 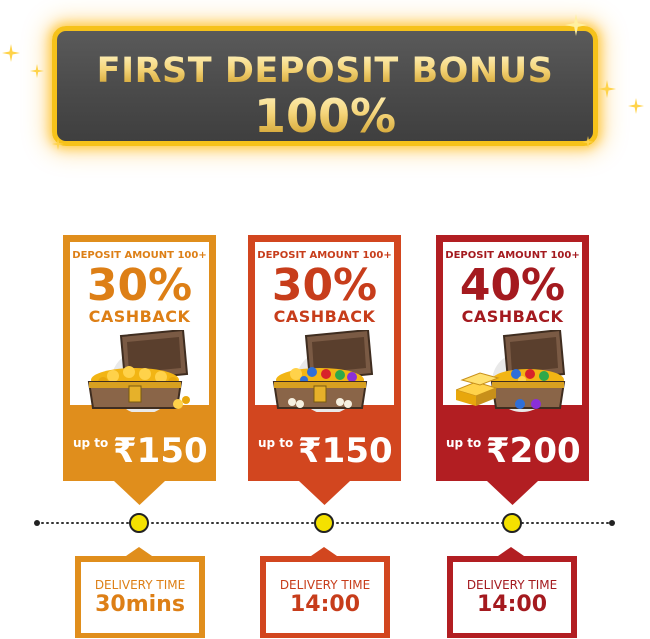 I want to click on timeline, so click(x=324, y=523).